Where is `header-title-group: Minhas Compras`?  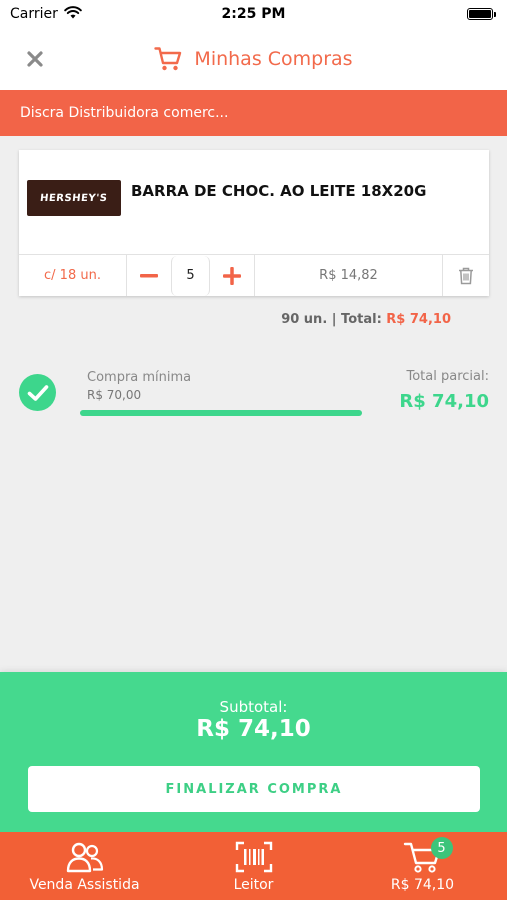 header-title-group: Minhas Compras is located at coordinates (253, 59).